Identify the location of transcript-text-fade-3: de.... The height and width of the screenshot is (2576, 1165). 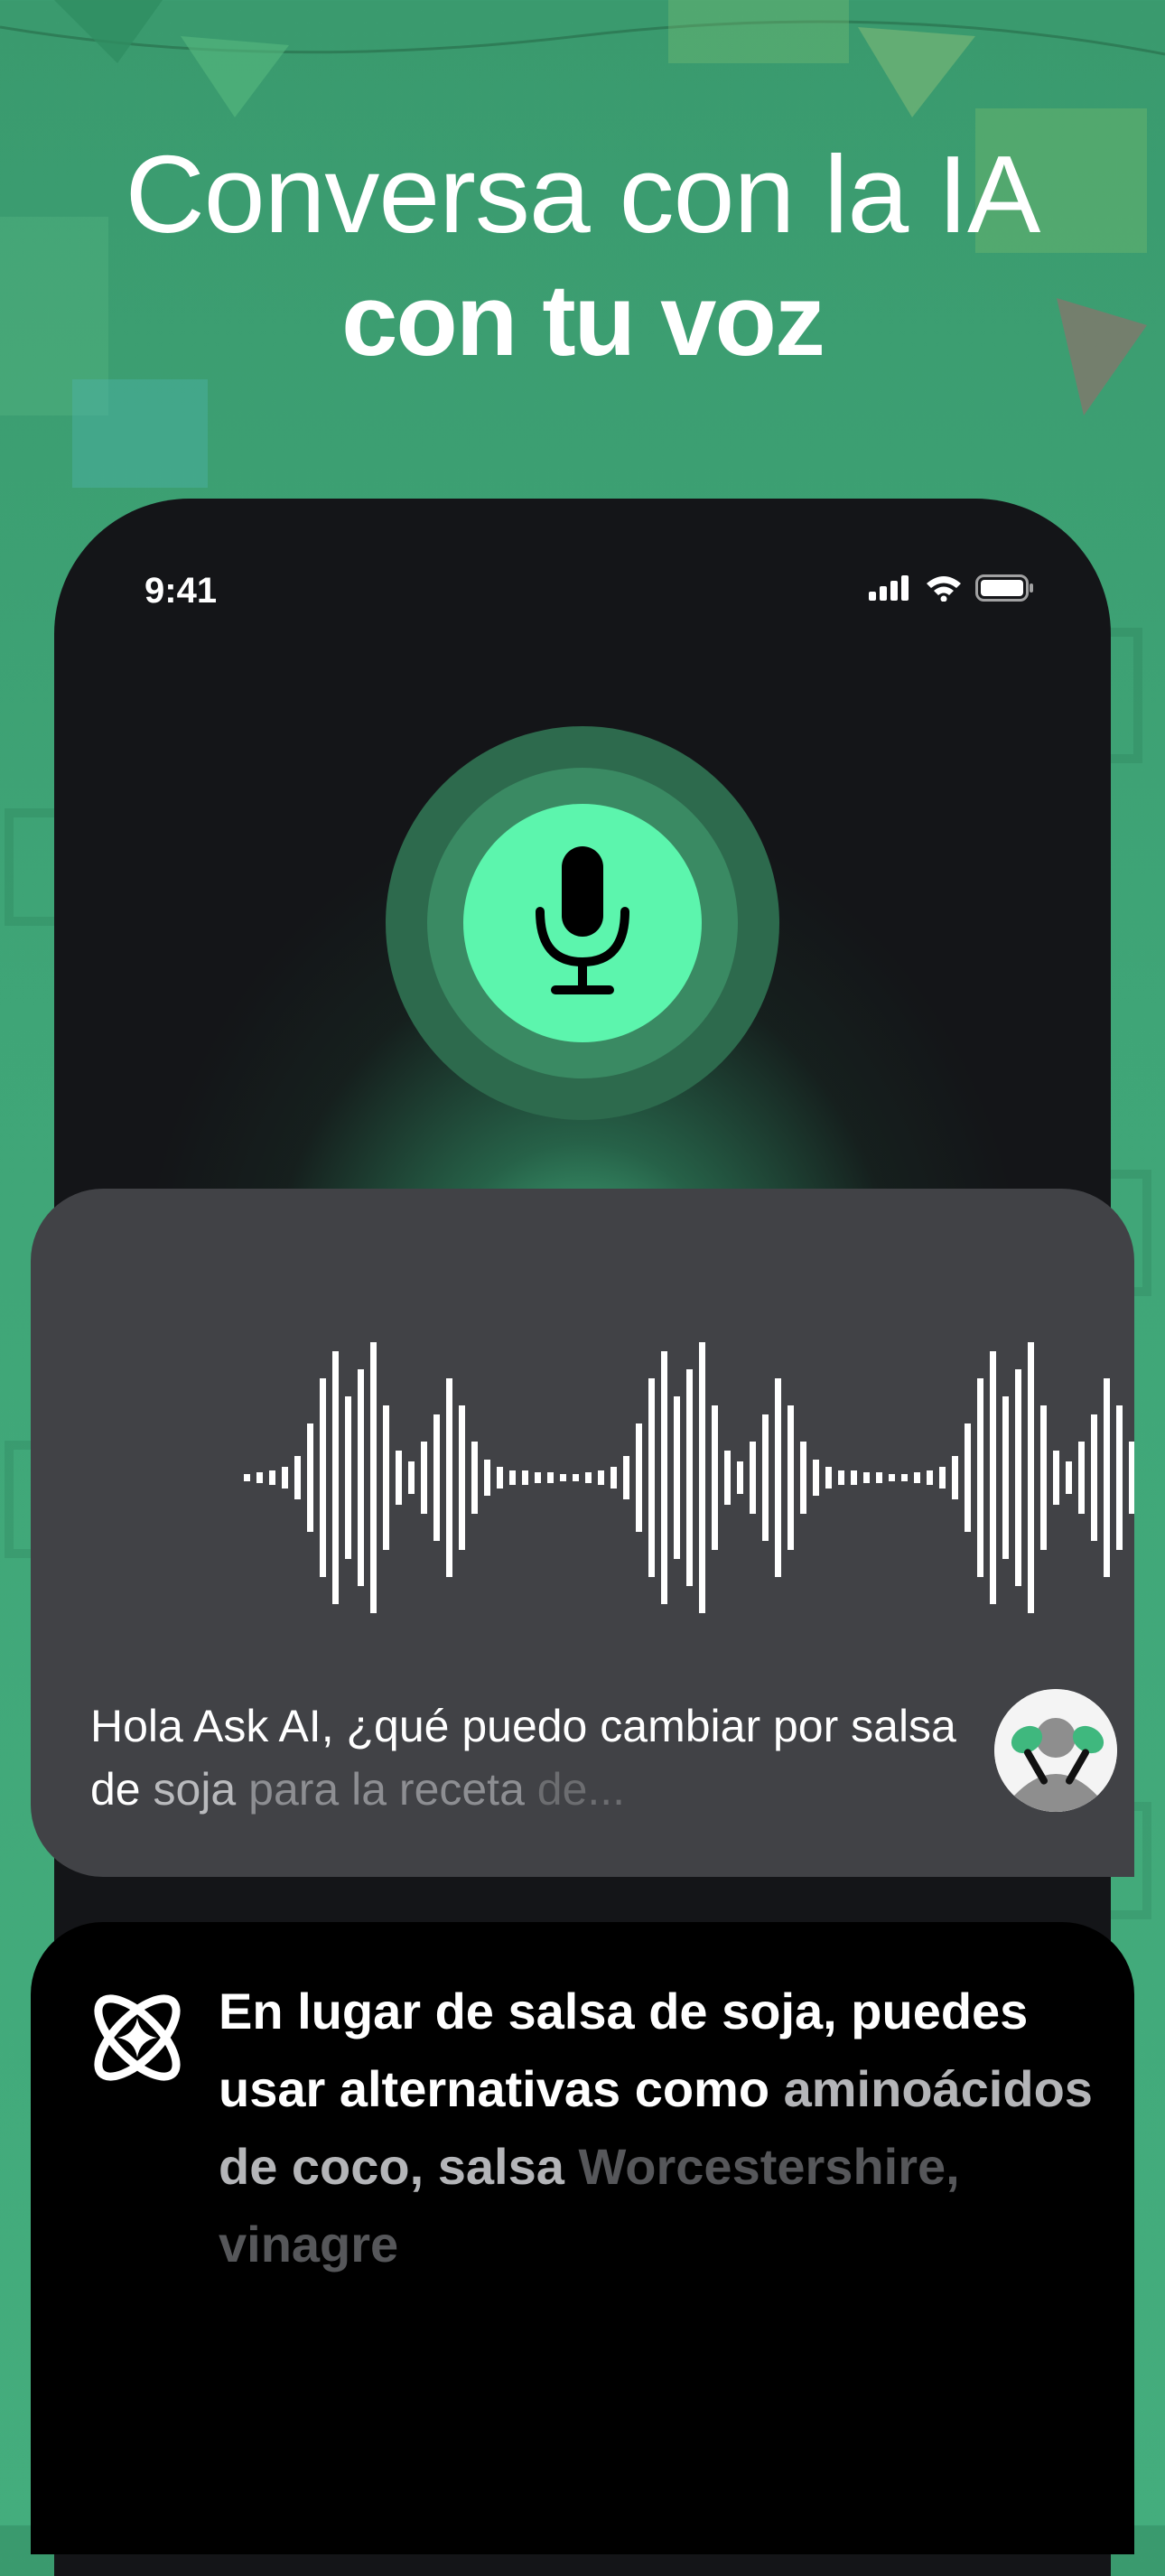
(581, 1789).